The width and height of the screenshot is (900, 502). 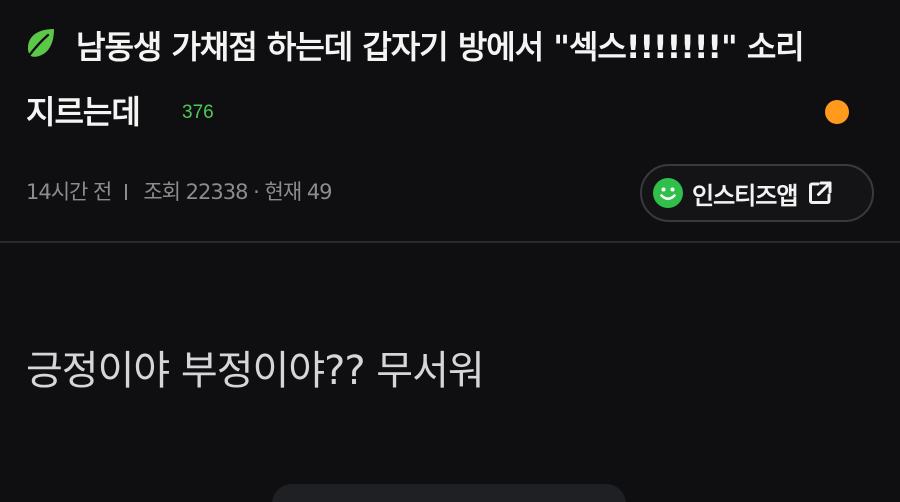 What do you see at coordinates (237, 192) in the screenshot?
I see `post-views: 조회 22338 · 현재 49` at bounding box center [237, 192].